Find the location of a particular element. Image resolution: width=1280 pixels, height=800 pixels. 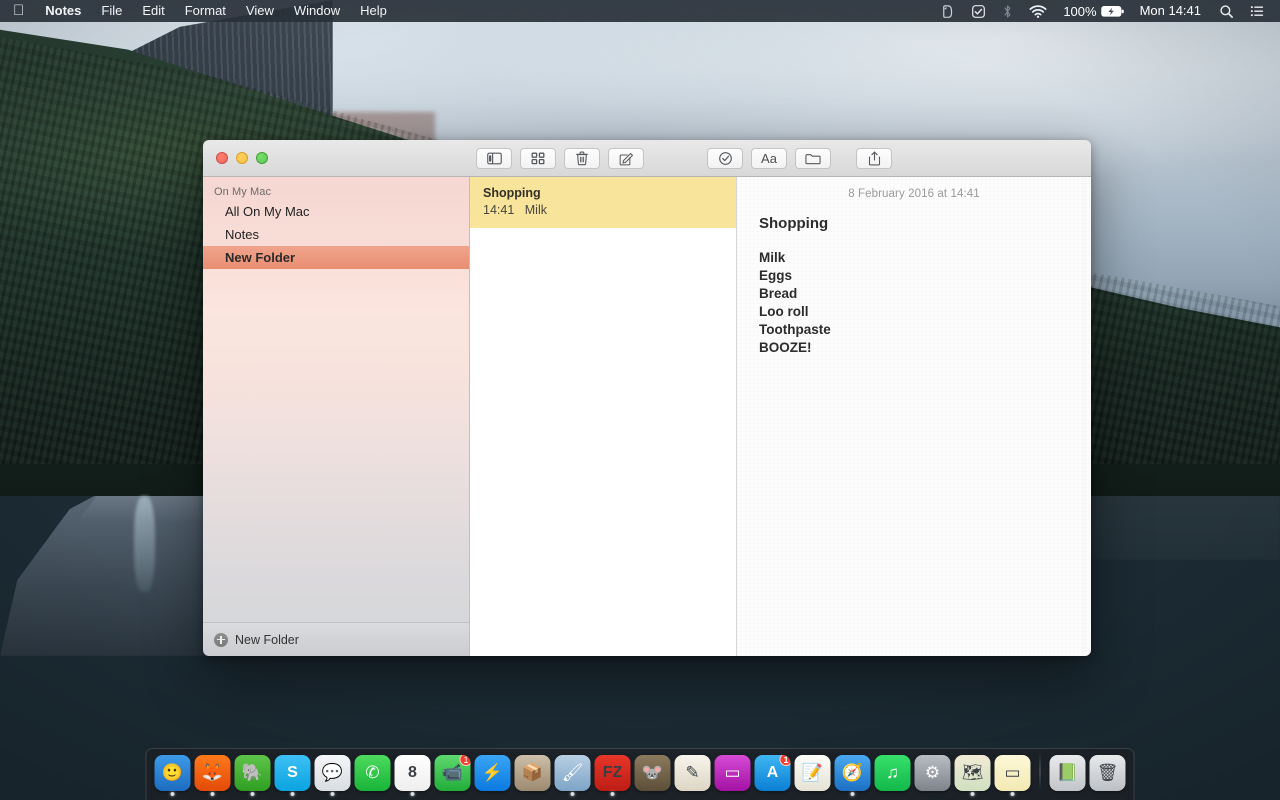

dock-item-dropbox: 📦 is located at coordinates (533, 773).